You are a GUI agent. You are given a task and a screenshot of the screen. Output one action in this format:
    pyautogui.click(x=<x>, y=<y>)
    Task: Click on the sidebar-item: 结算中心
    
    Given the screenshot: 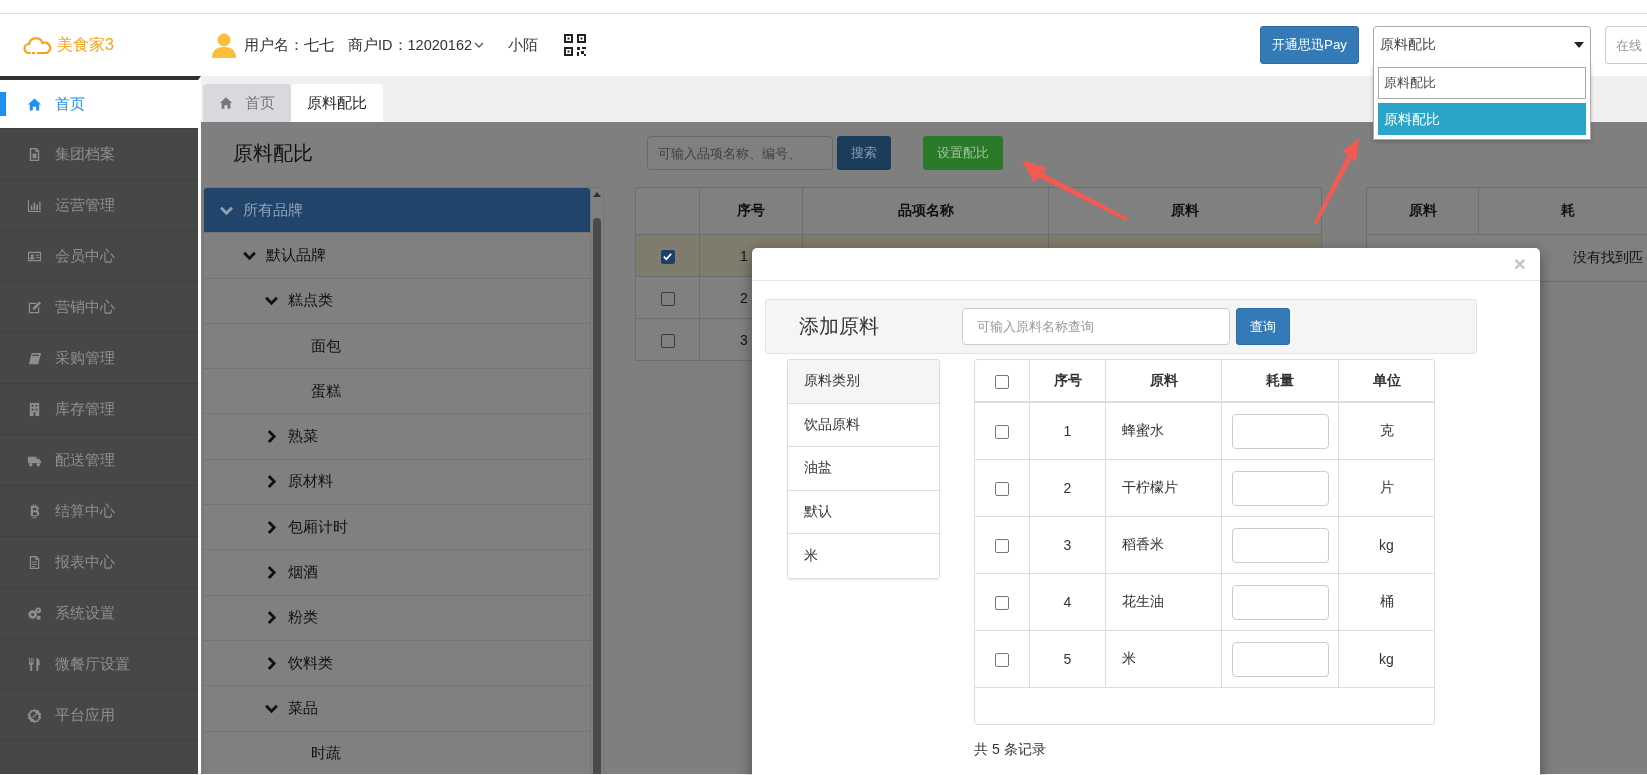 What is the action you would take?
    pyautogui.click(x=99, y=511)
    